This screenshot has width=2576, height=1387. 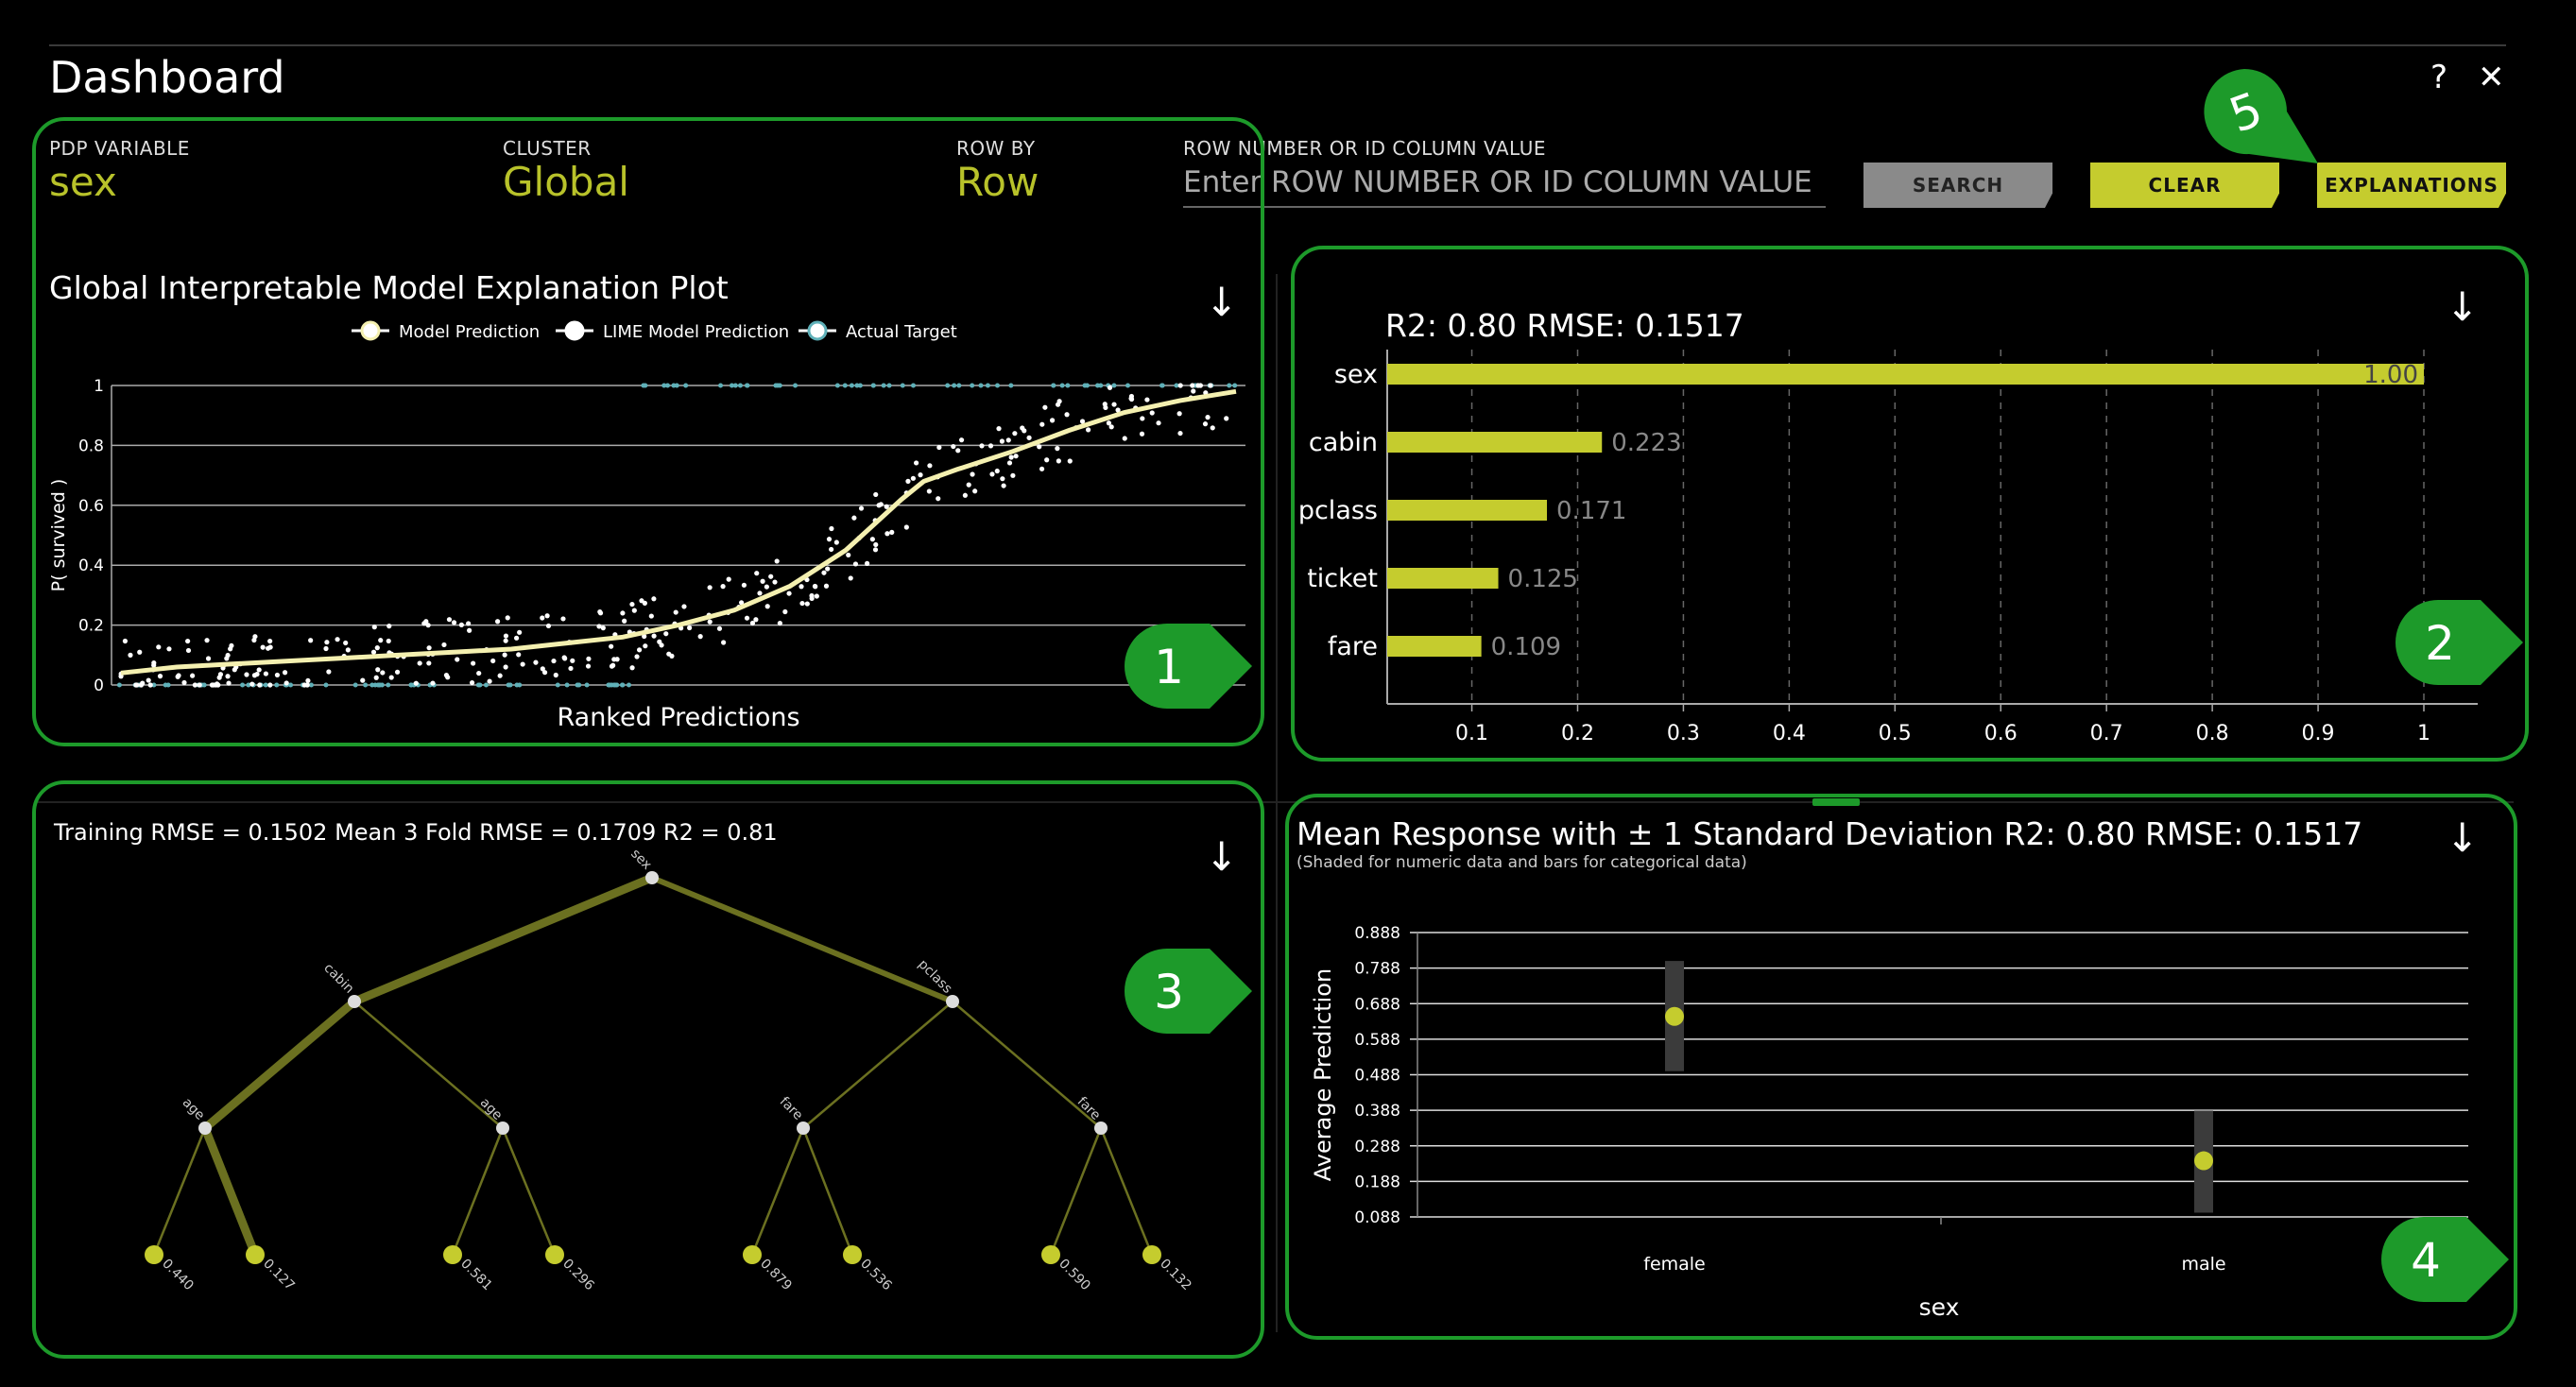 I want to click on panel-divider-vertical, so click(x=1277, y=803).